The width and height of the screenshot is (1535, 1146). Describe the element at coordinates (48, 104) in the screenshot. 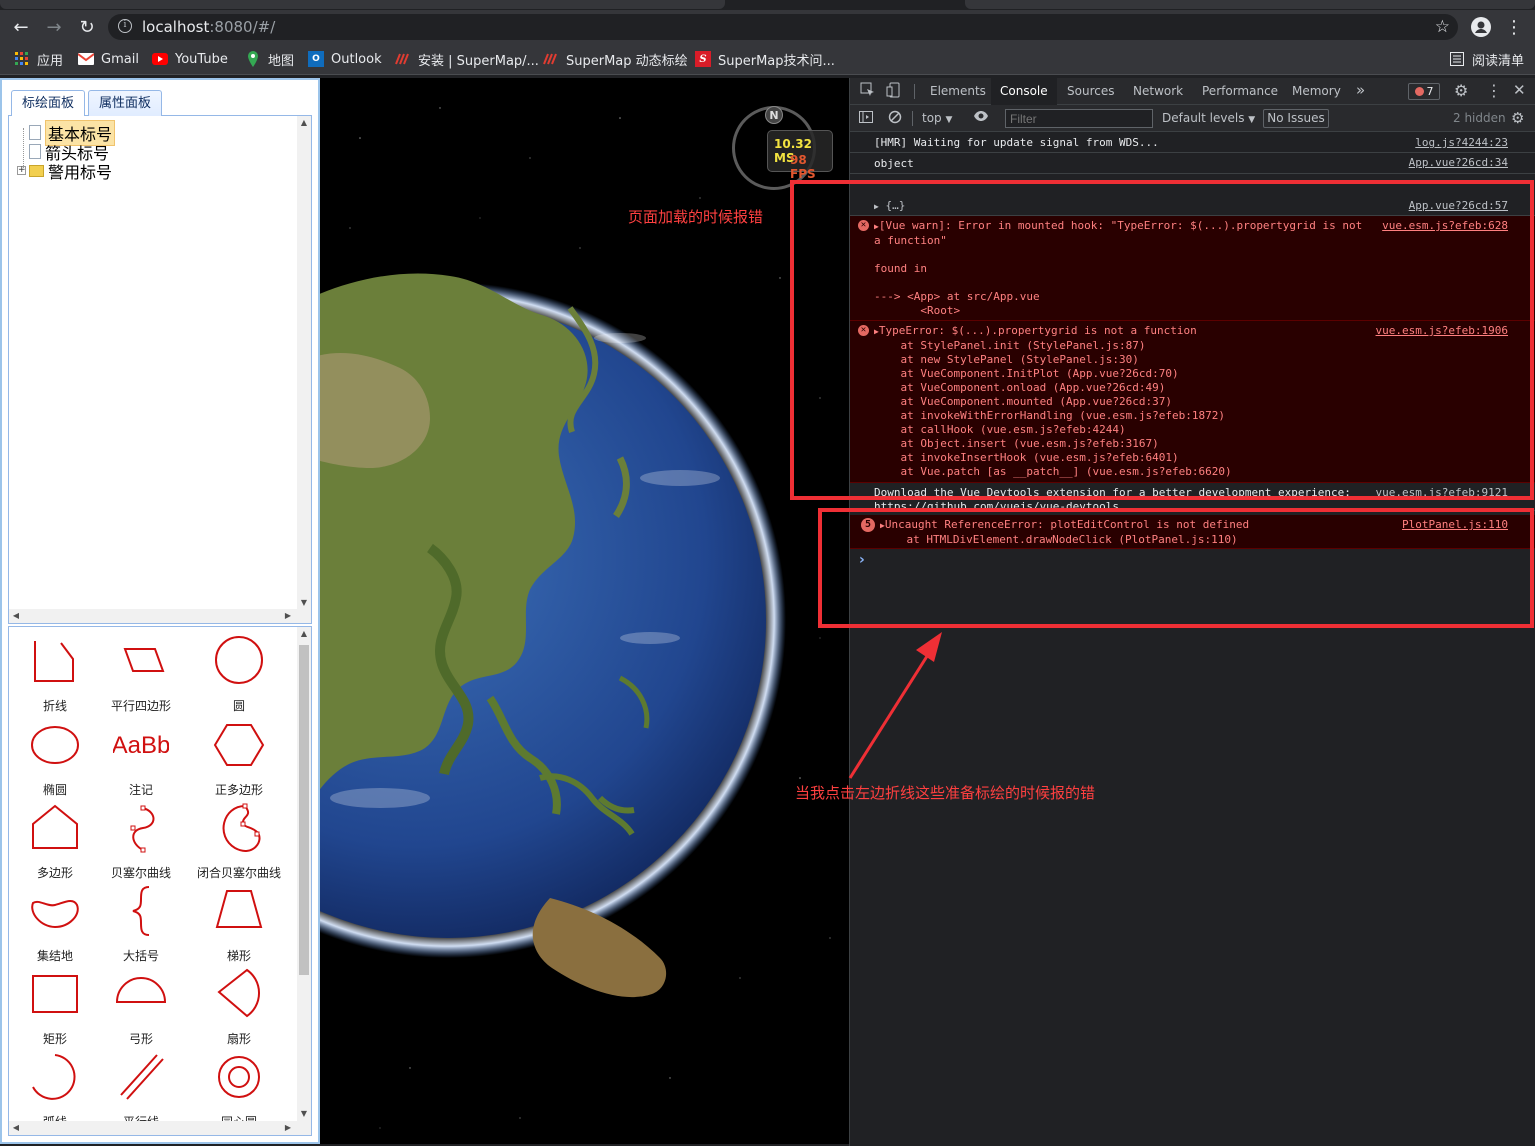

I see `tab-plot-panel: 标绘面板` at that location.